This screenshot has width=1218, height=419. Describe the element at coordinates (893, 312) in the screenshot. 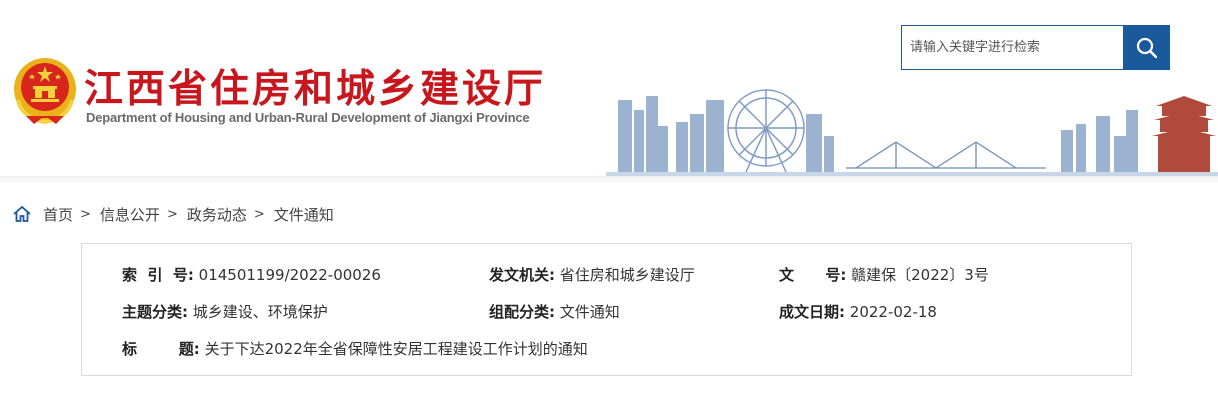

I see `date-value: 2022-02-18` at that location.